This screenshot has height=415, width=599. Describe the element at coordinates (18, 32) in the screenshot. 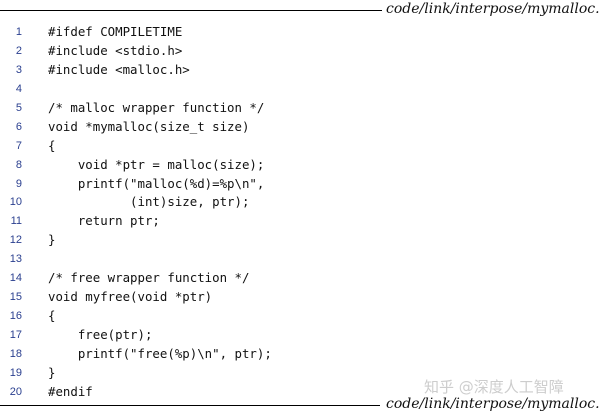

I see `line-number: 1` at that location.